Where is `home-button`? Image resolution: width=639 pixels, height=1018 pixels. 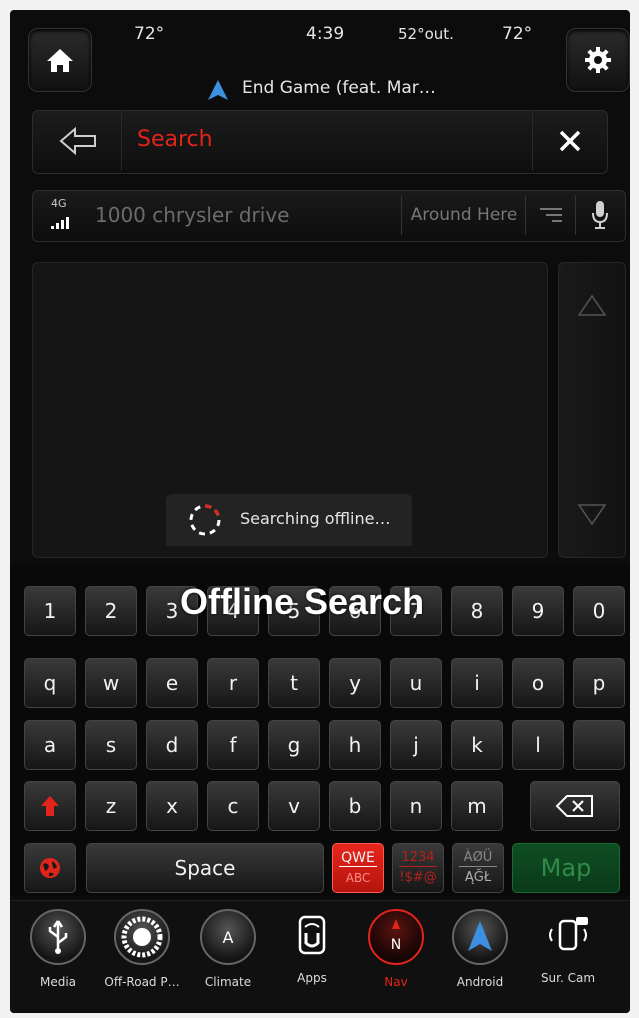 home-button is located at coordinates (60, 60).